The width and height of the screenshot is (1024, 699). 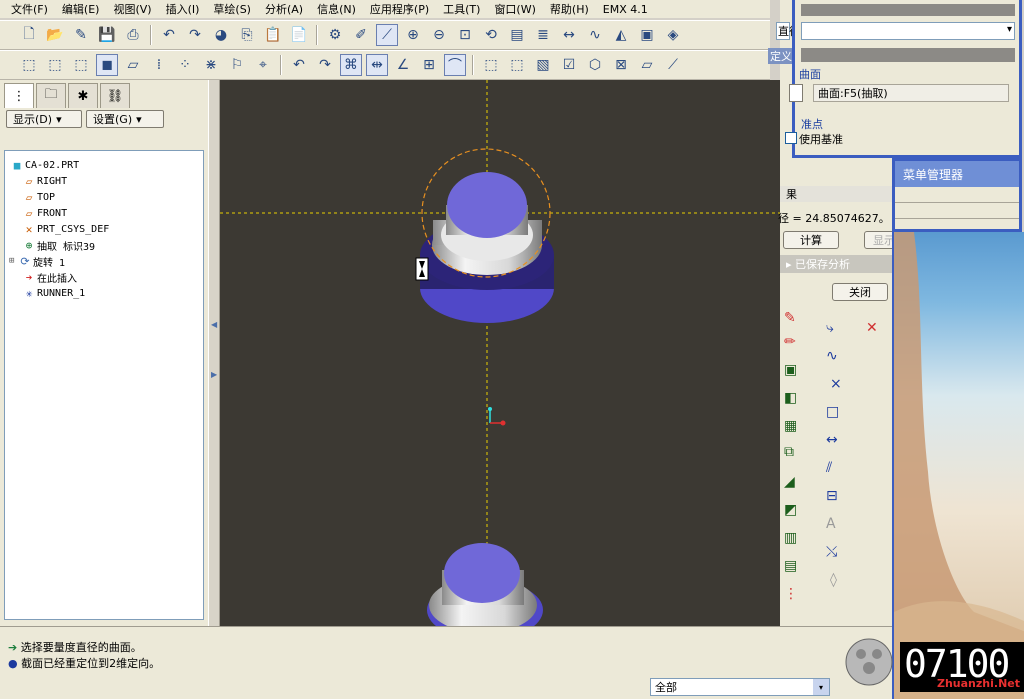 I want to click on regenerate-icon: ⚙, so click(x=335, y=35).